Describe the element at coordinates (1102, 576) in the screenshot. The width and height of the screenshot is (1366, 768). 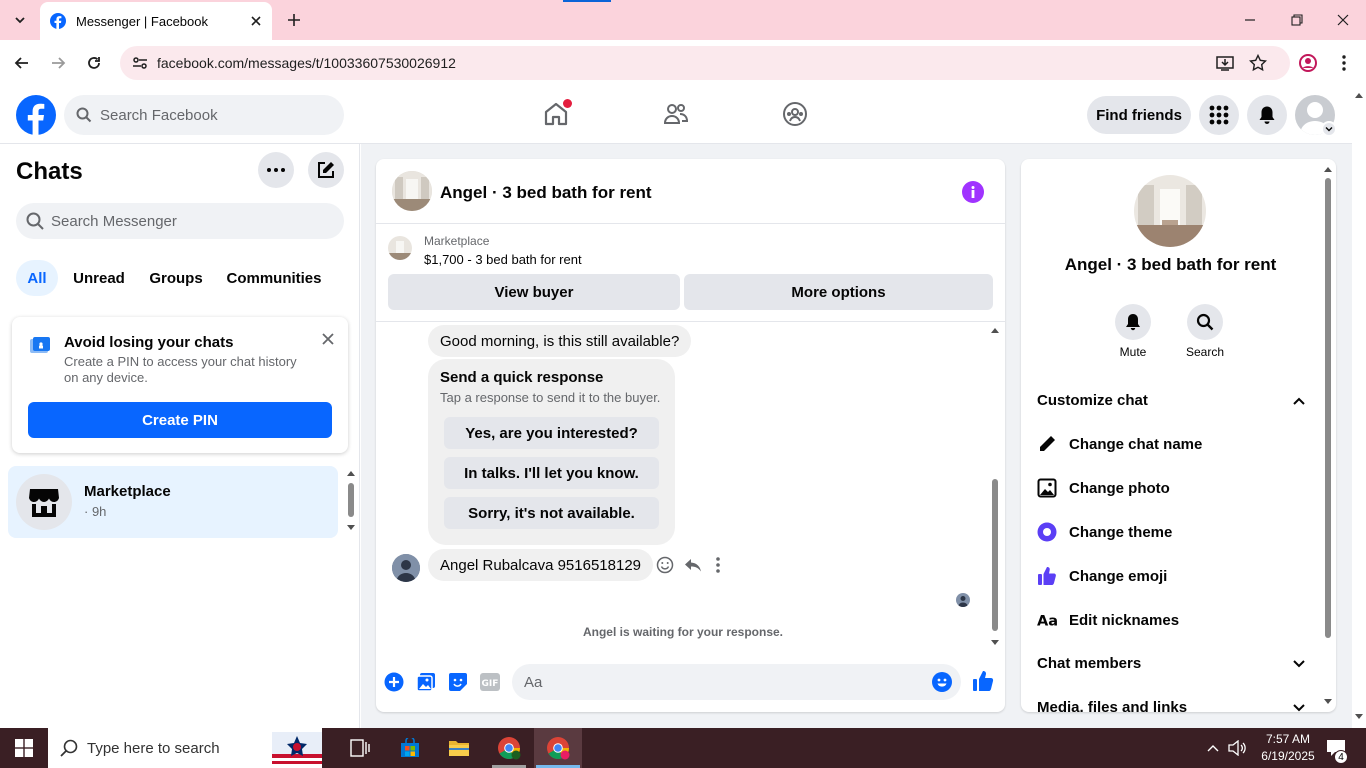
I see `change-emoji-item: Change emoji` at that location.